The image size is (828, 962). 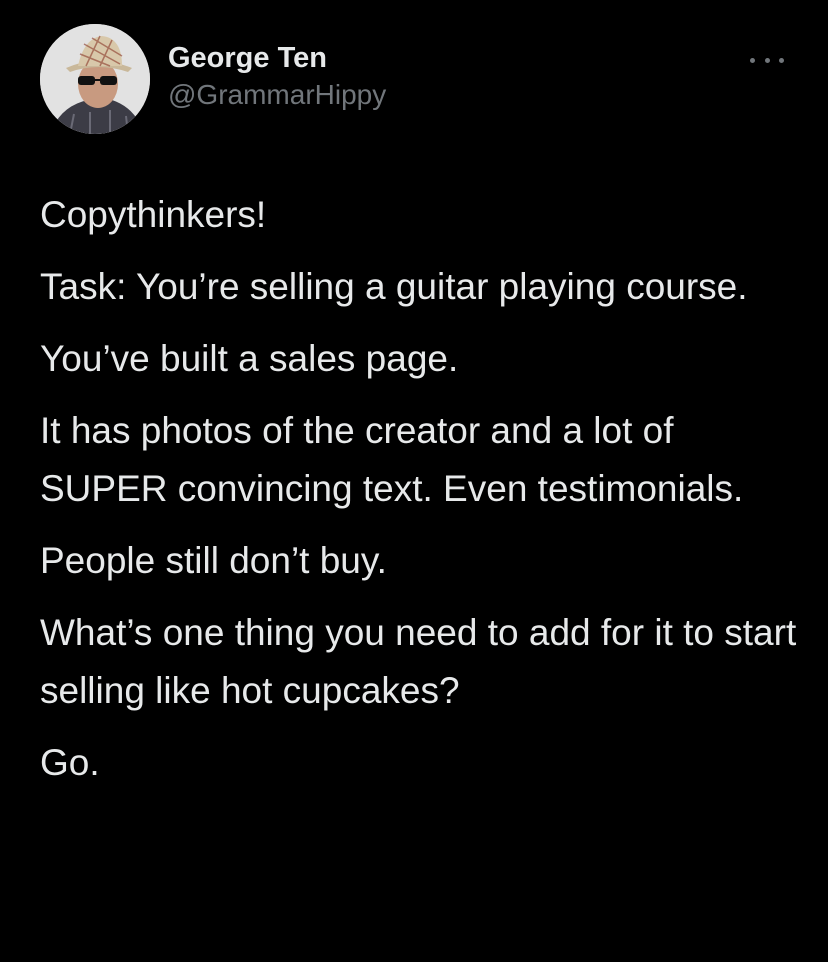 What do you see at coordinates (153, 214) in the screenshot?
I see `tweet-paragraph: Copythinkers!` at bounding box center [153, 214].